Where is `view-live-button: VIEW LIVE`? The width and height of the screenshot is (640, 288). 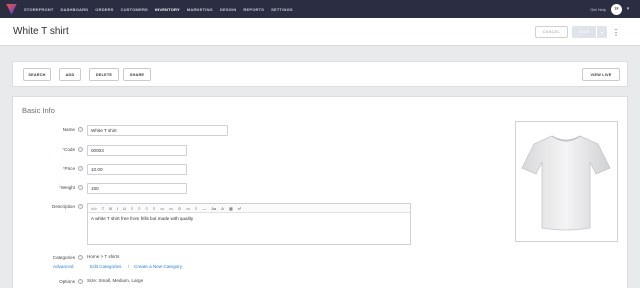
view-live-button: VIEW LIVE is located at coordinates (601, 74).